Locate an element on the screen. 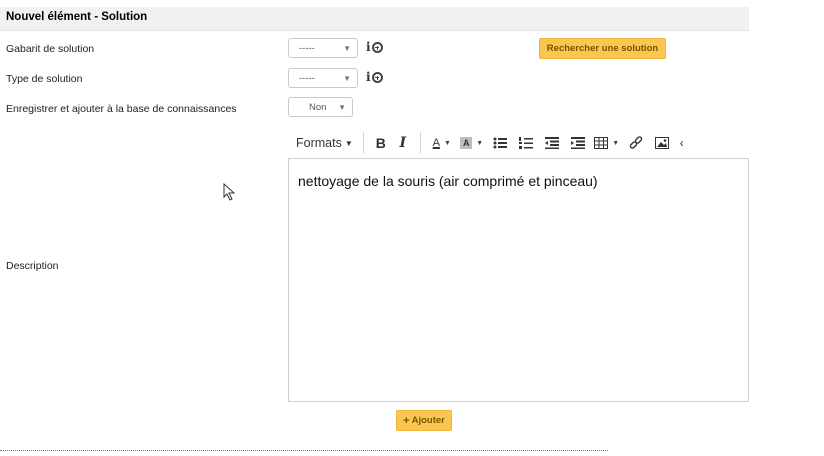 The height and width of the screenshot is (456, 824). type-select-value: ----- is located at coordinates (307, 78).